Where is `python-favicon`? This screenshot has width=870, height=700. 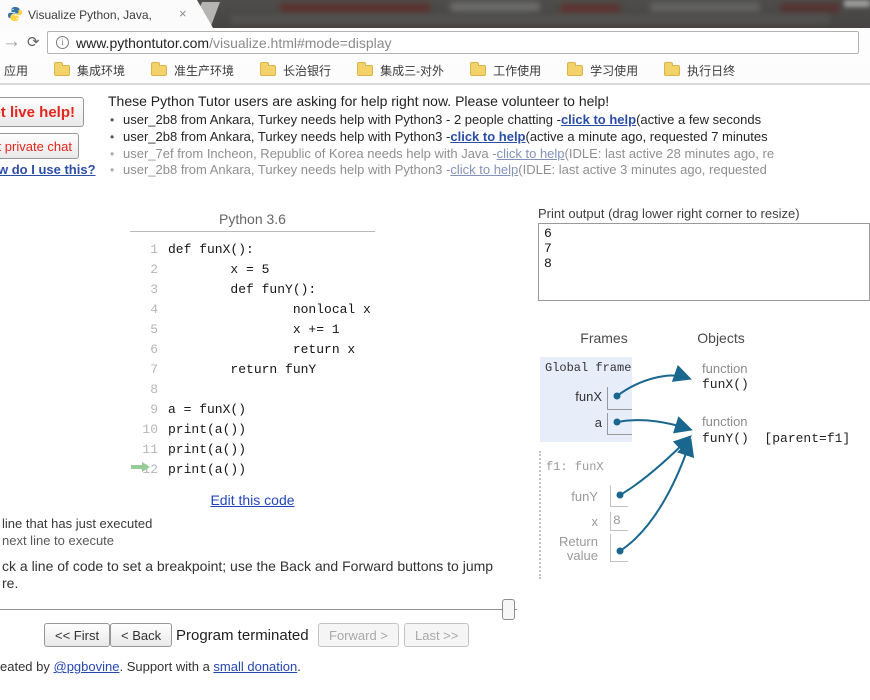 python-favicon is located at coordinates (15, 14).